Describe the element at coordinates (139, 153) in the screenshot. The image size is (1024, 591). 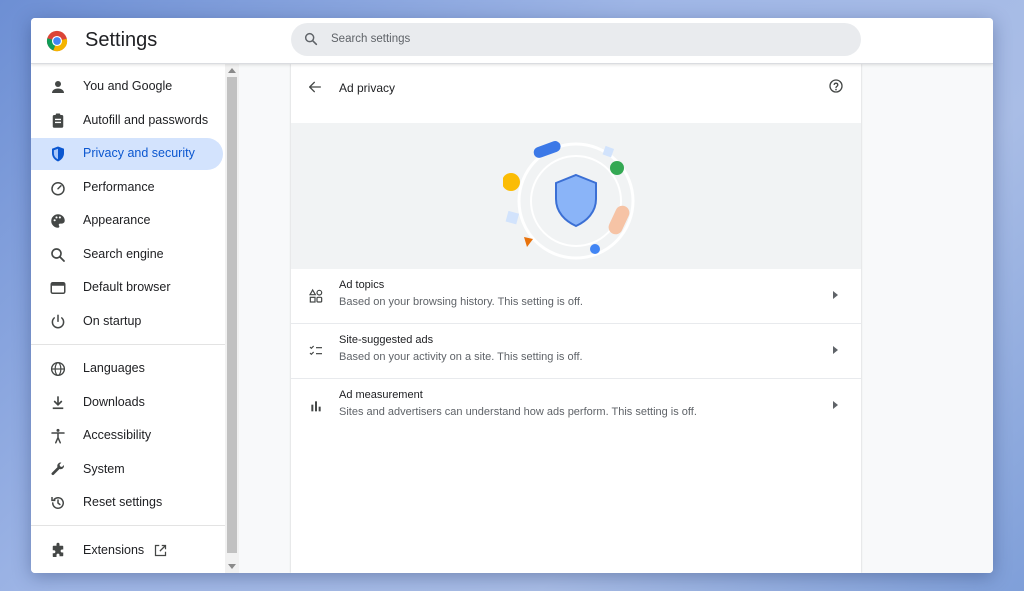
I see `sidebar-item-label: Privacy and security` at that location.